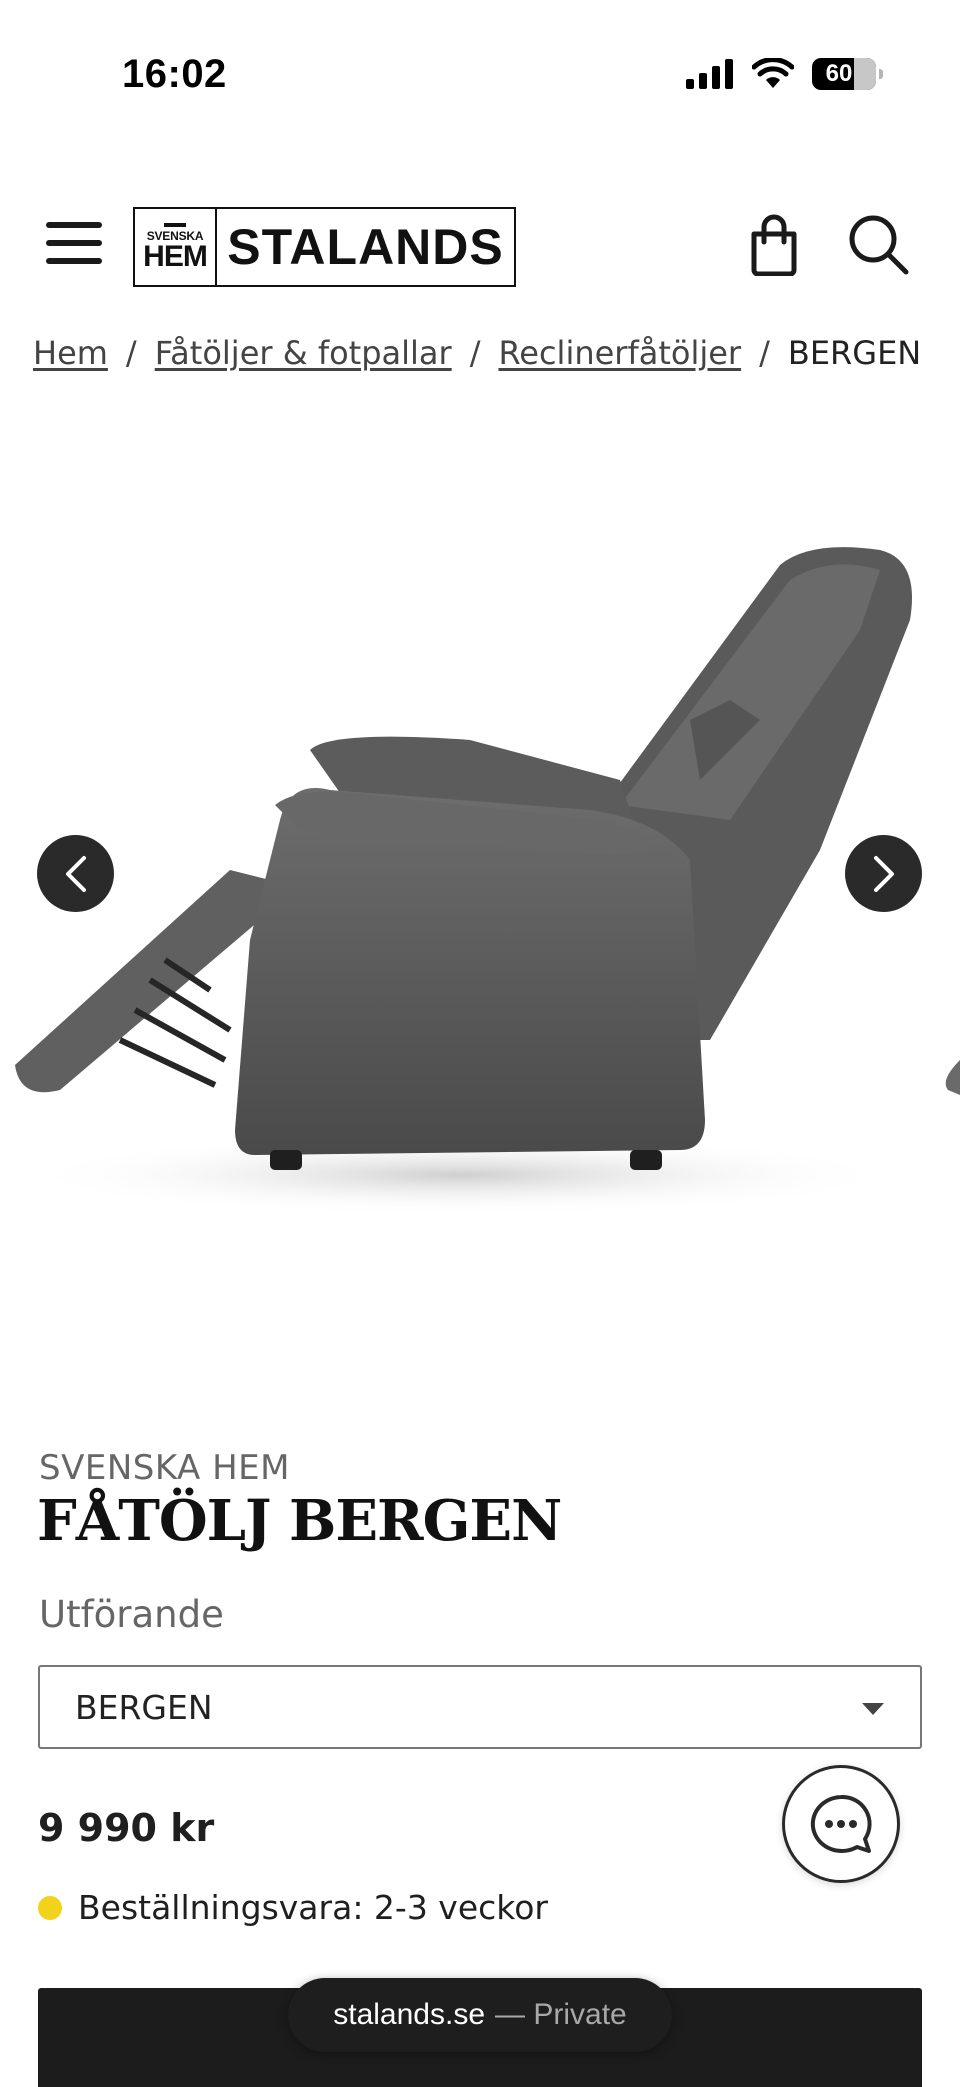 The height and width of the screenshot is (2087, 960). Describe the element at coordinates (126, 1828) in the screenshot. I see `product-price: 9 990 kr` at that location.